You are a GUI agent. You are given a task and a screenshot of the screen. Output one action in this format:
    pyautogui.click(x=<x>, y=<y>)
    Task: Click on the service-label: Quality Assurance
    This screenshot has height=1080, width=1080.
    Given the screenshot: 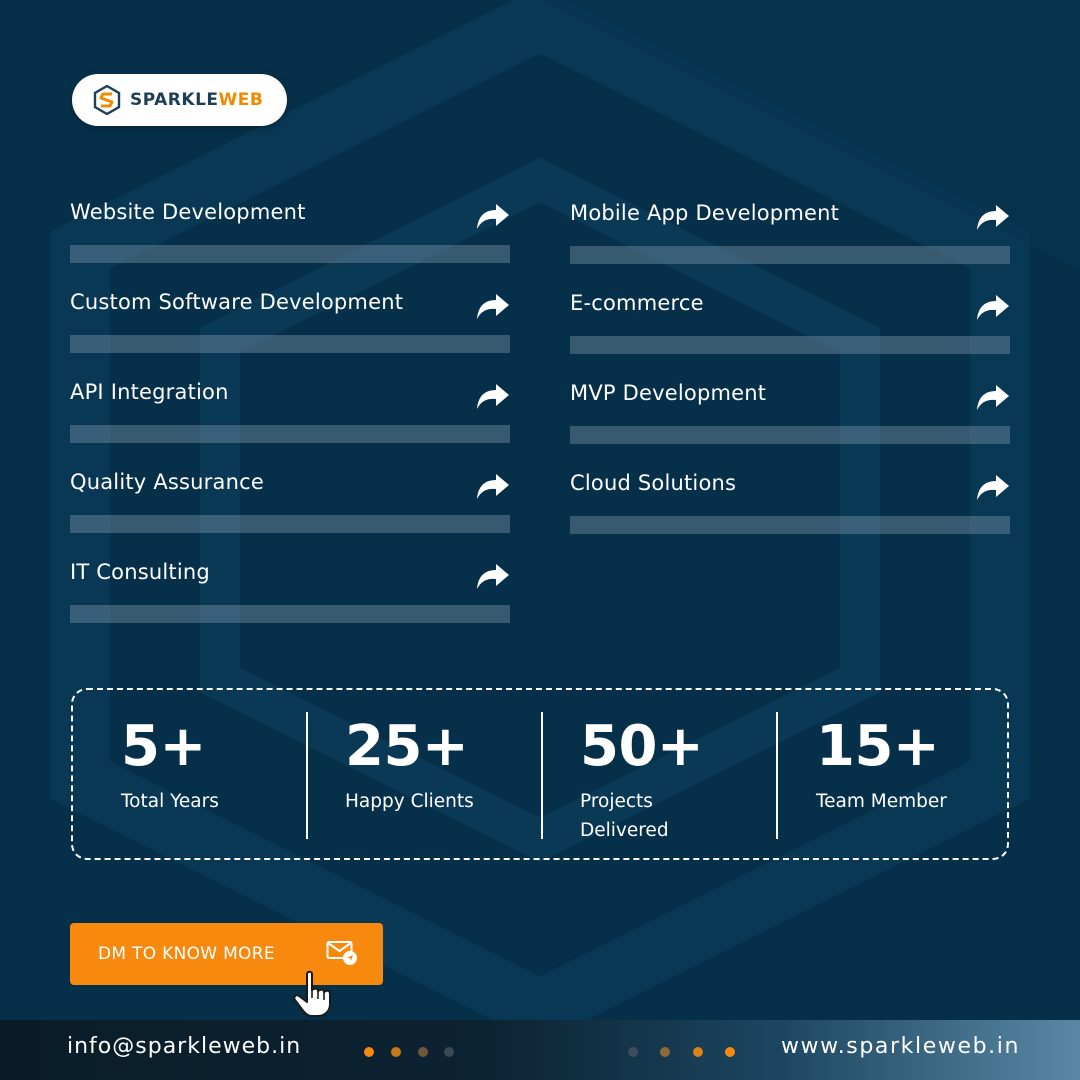 What is the action you would take?
    pyautogui.click(x=167, y=482)
    